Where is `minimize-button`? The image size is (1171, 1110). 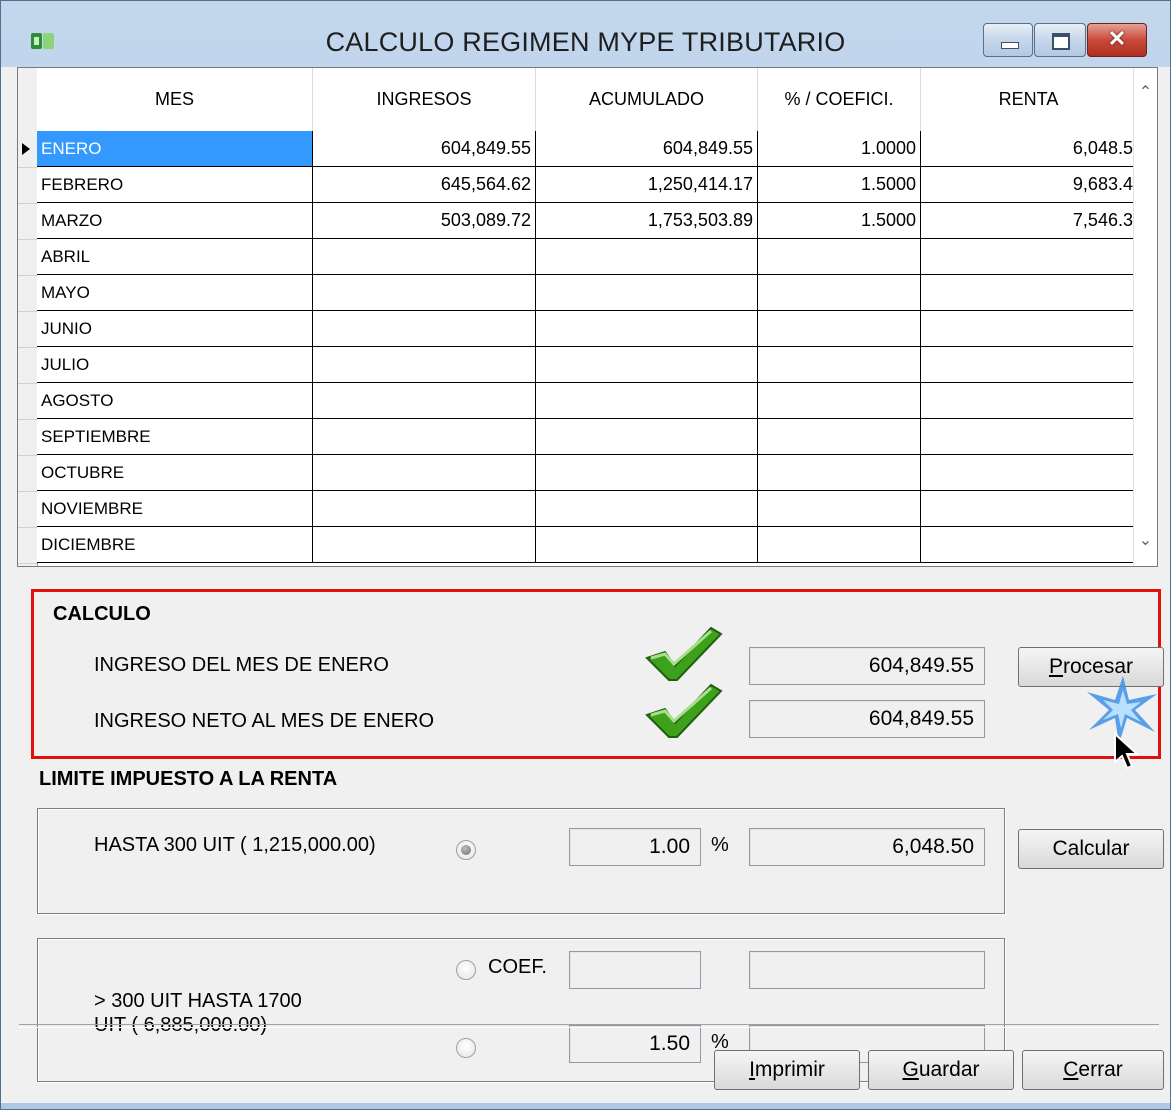
minimize-button is located at coordinates (1008, 40).